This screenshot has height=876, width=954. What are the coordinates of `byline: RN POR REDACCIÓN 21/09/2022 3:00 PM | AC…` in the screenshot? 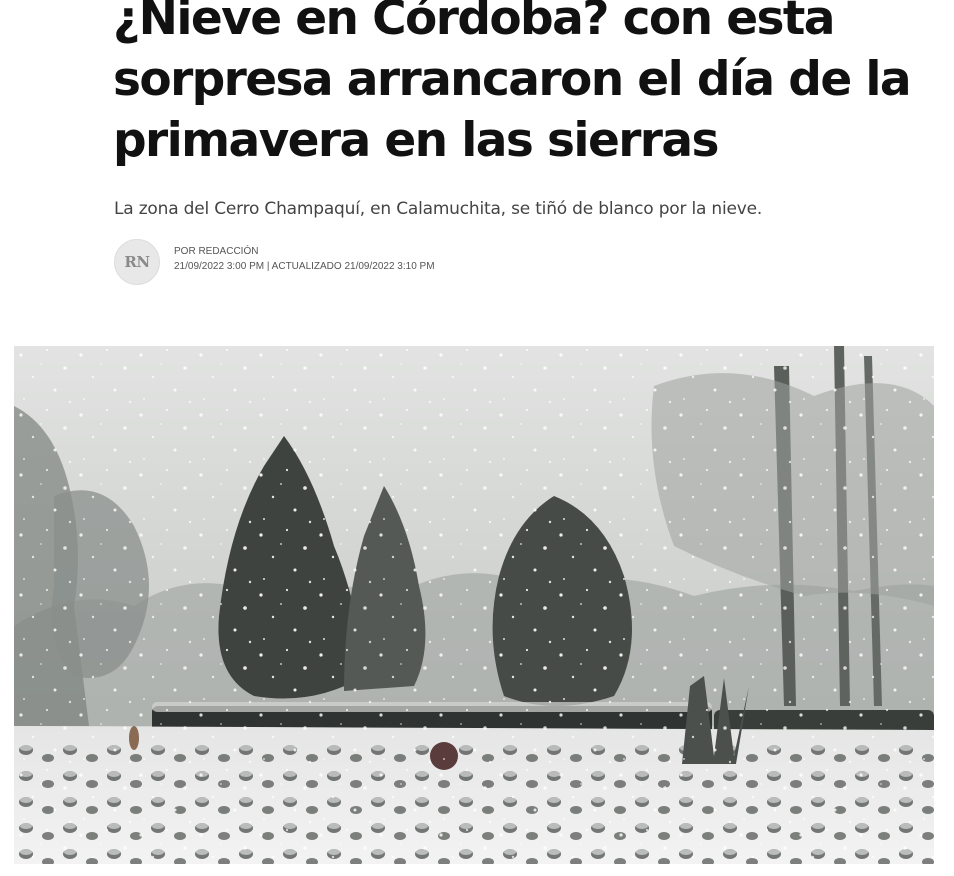 It's located at (274, 262).